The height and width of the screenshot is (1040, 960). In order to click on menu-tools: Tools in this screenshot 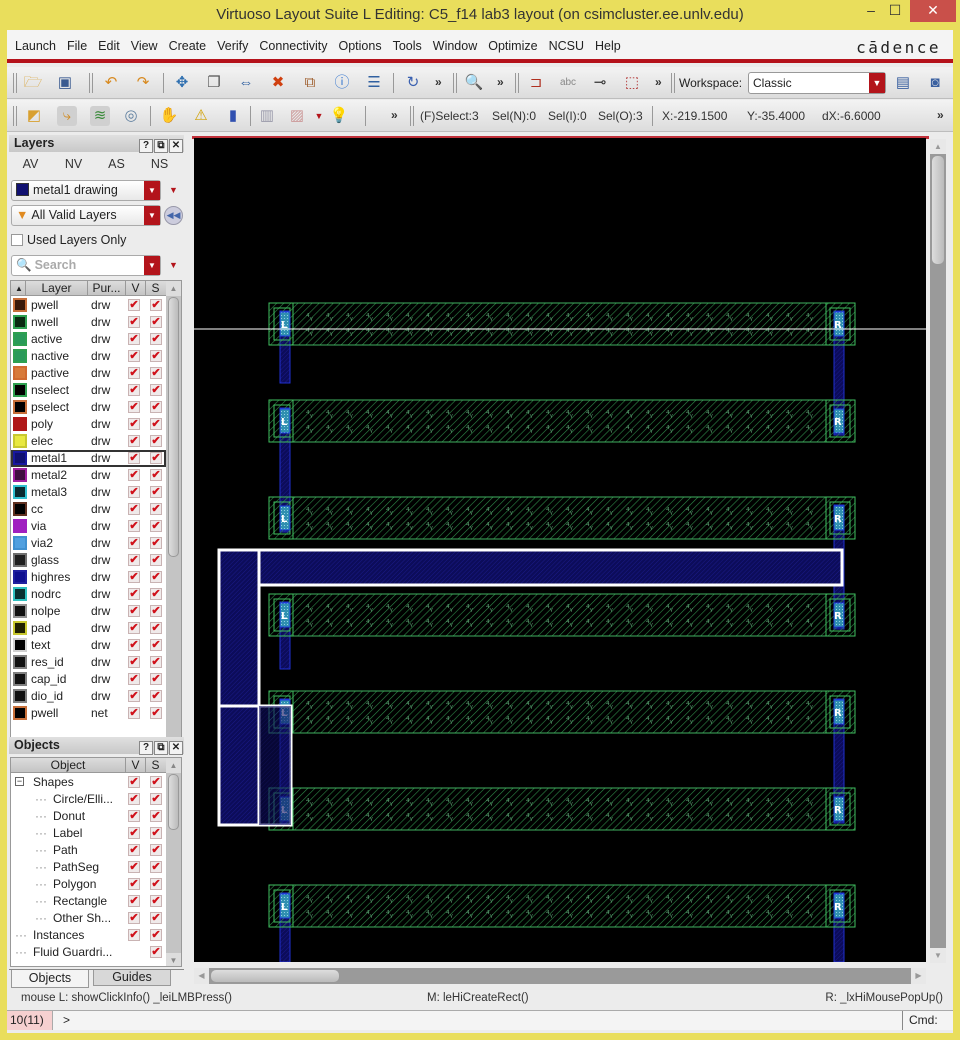, I will do `click(407, 46)`.